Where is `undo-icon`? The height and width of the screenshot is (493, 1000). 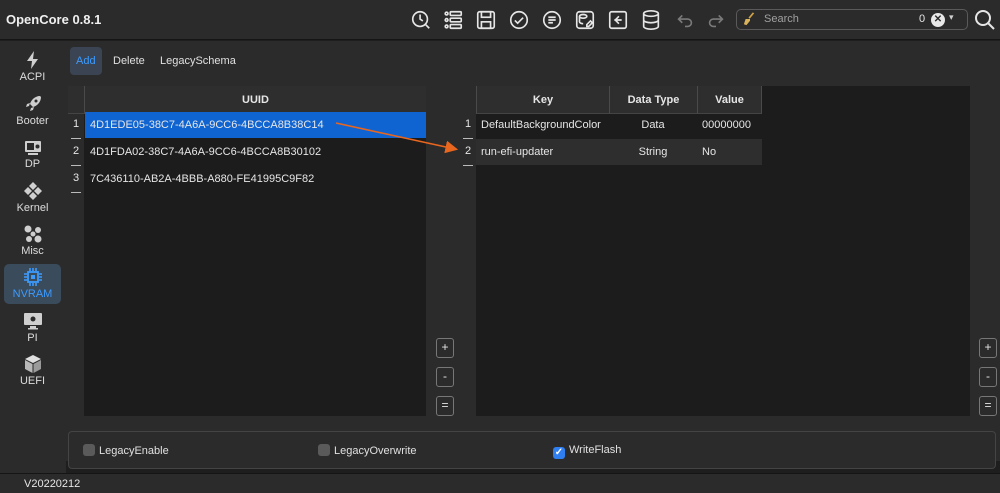 undo-icon is located at coordinates (685, 20).